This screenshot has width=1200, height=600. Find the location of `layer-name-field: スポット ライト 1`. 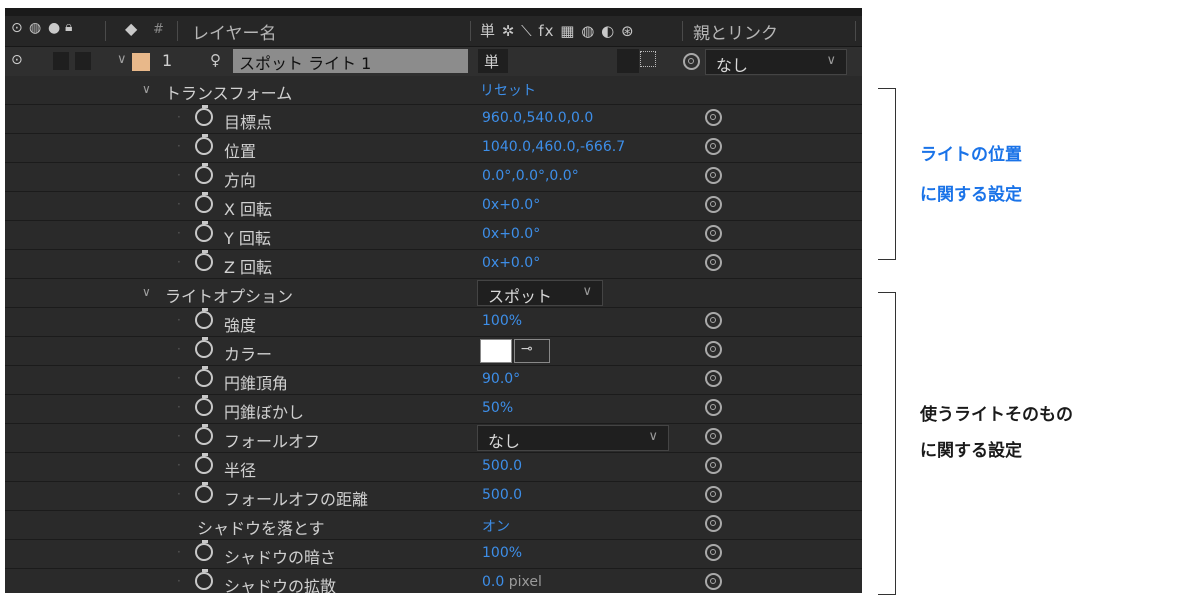

layer-name-field: スポット ライト 1 is located at coordinates (350, 61).